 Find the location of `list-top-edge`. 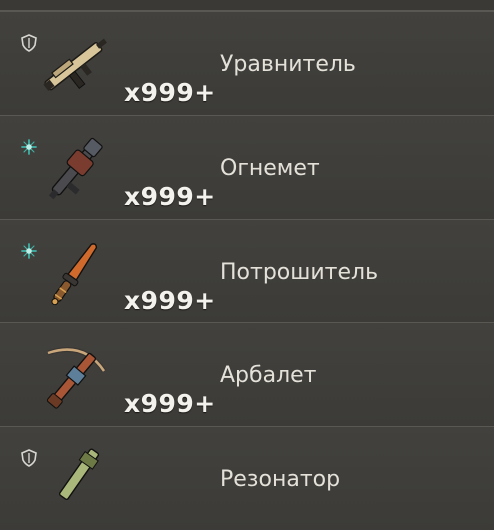

list-top-edge is located at coordinates (247, 5).